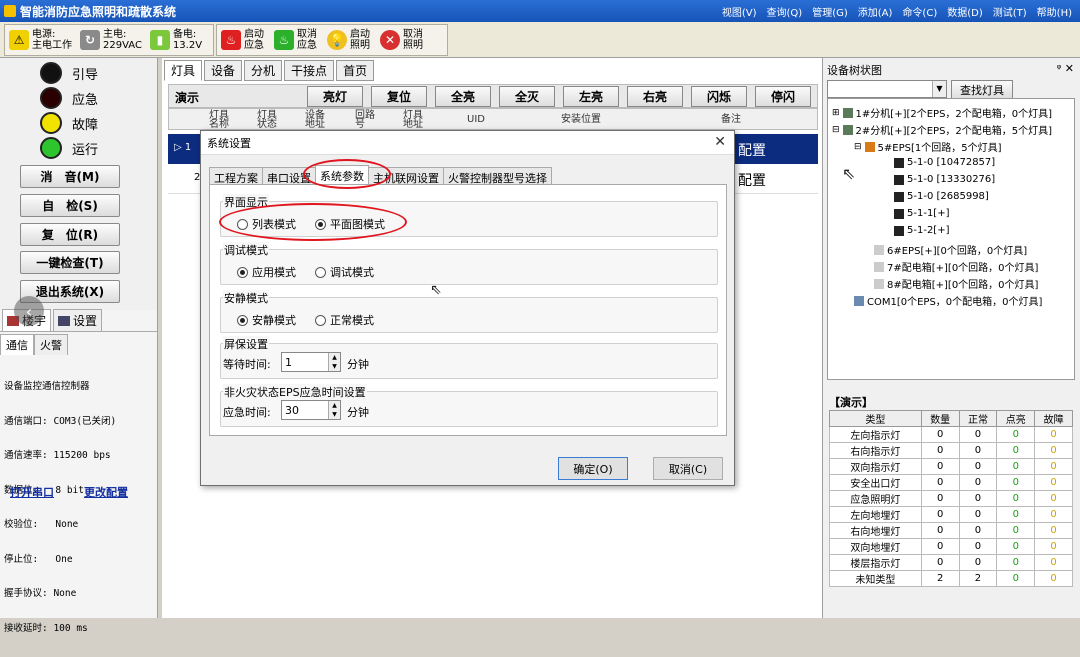 The image size is (1080, 657). What do you see at coordinates (919, 11) in the screenshot?
I see `menu-command: 命令(C)` at bounding box center [919, 11].